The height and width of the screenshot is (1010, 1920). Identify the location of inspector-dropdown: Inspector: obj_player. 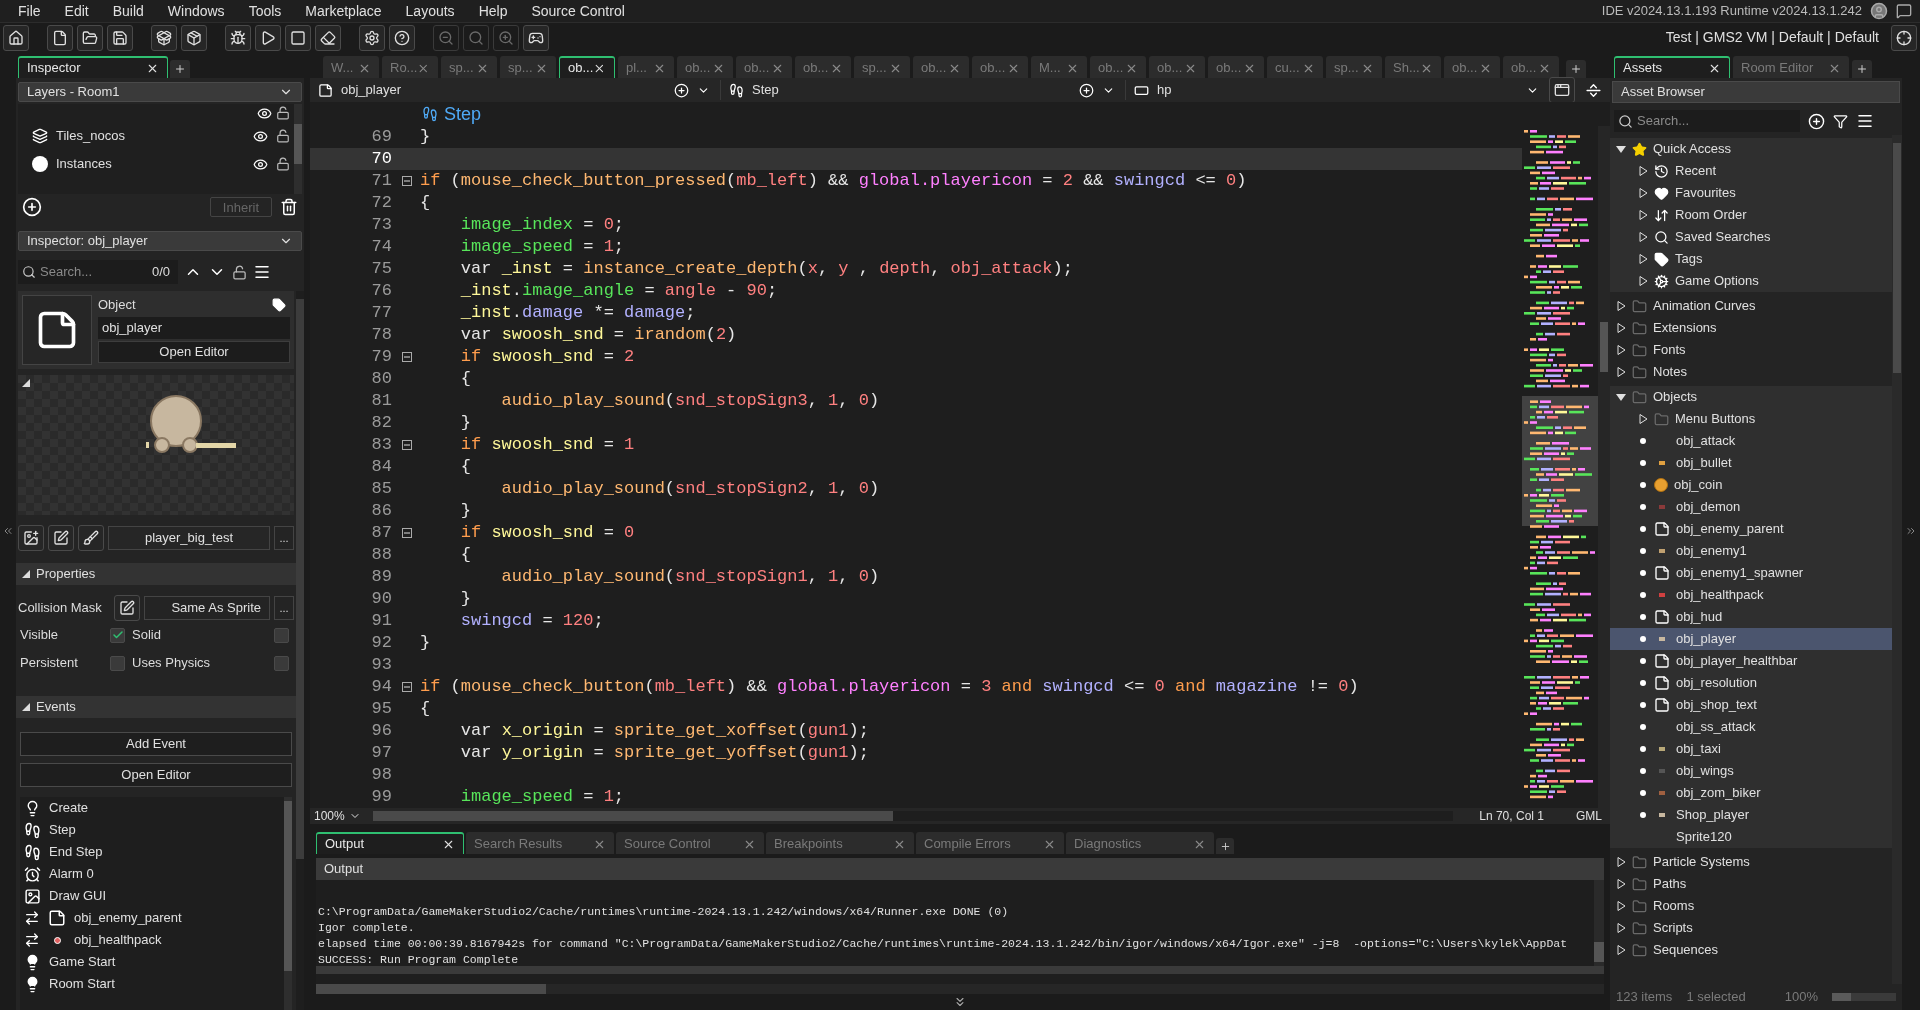
(160, 241).